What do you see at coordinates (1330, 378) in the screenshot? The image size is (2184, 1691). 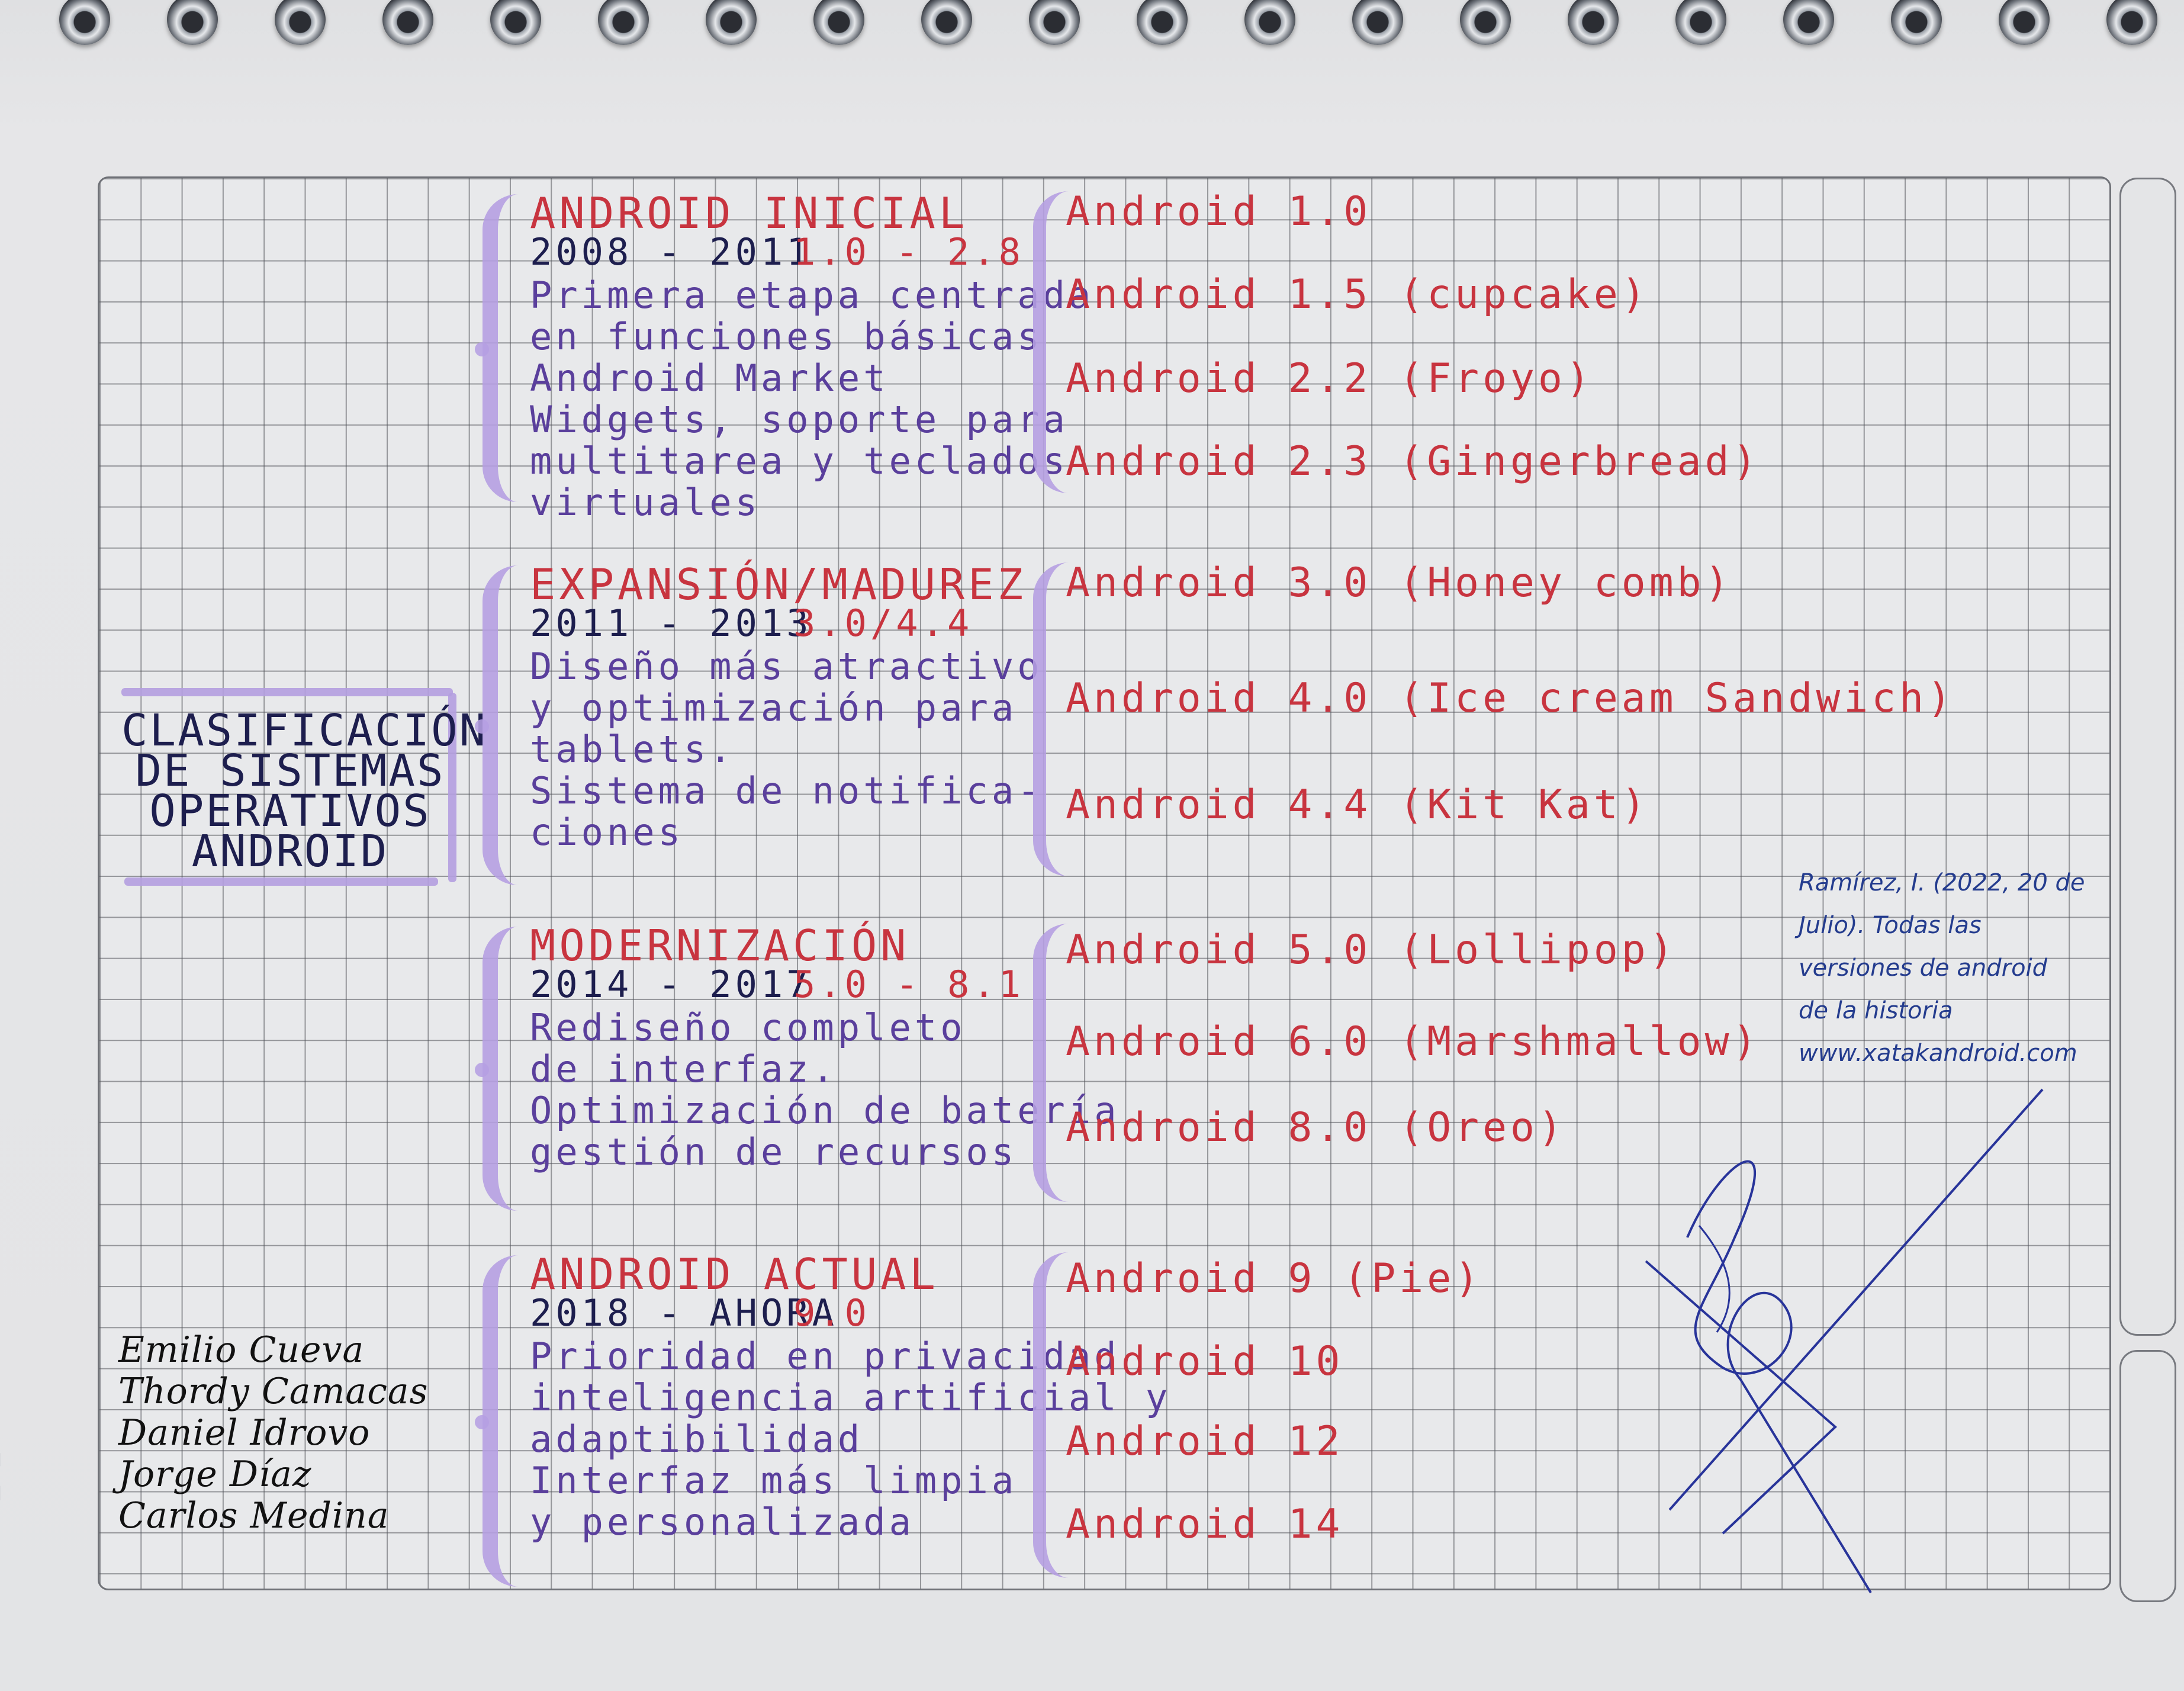 I see `android-version-item: Android 2.2 (Froyo)` at bounding box center [1330, 378].